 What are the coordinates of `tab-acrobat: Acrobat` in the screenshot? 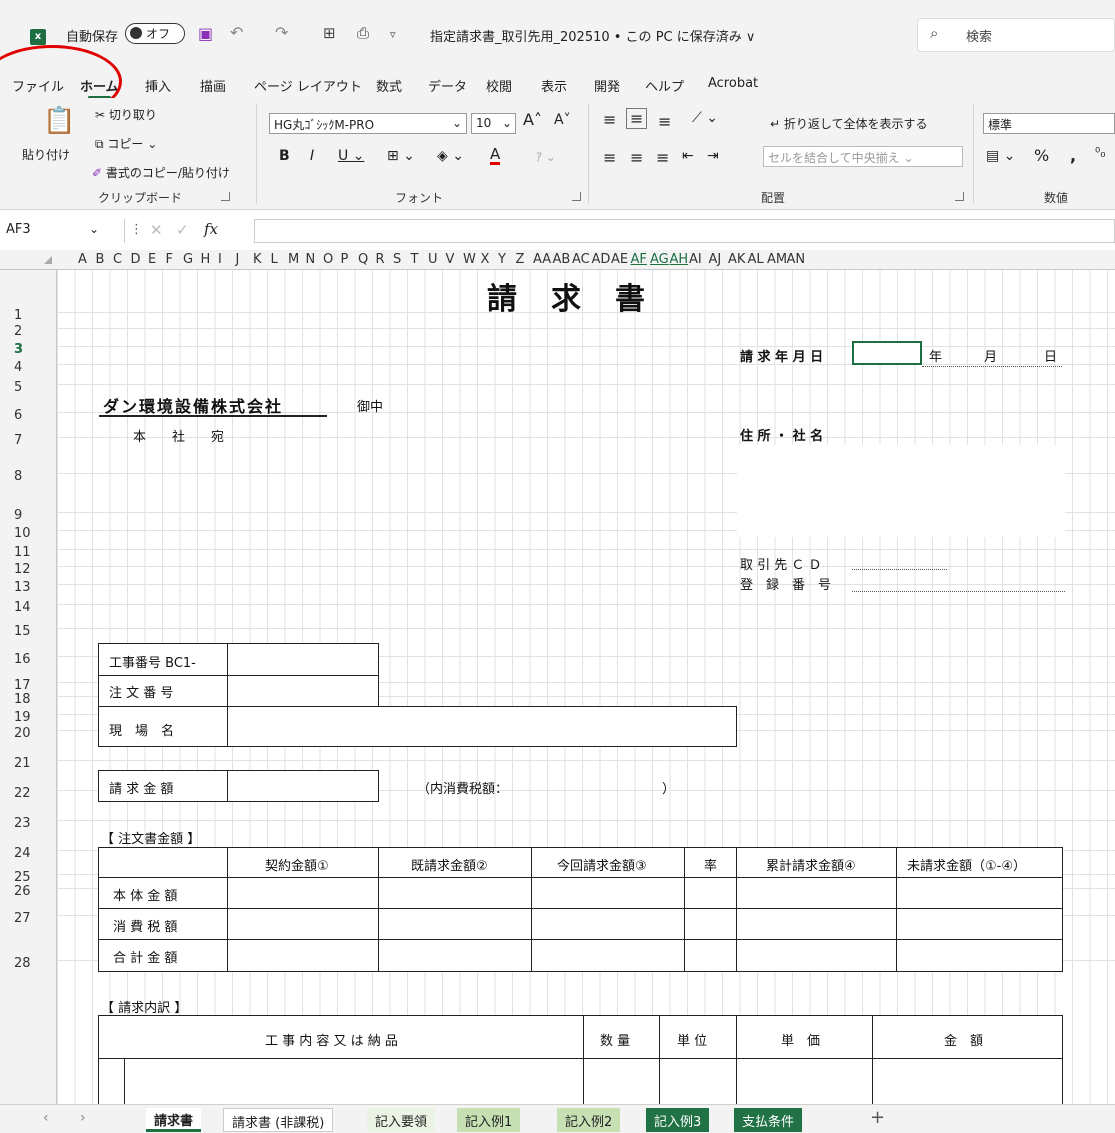 It's located at (733, 83).